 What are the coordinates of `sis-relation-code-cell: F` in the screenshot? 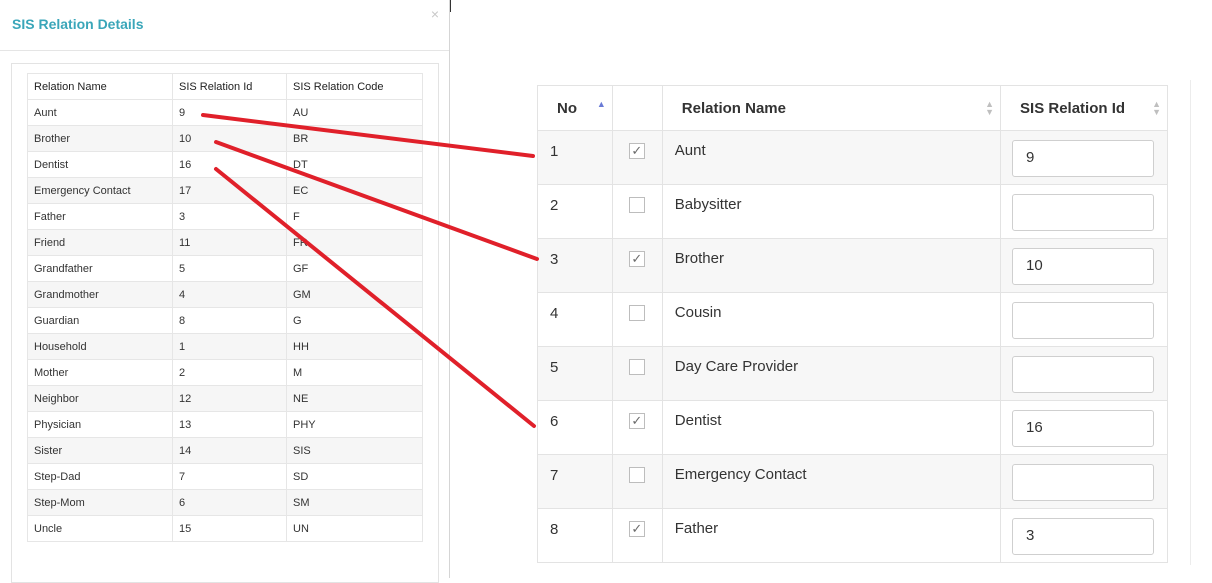 It's located at (354, 216).